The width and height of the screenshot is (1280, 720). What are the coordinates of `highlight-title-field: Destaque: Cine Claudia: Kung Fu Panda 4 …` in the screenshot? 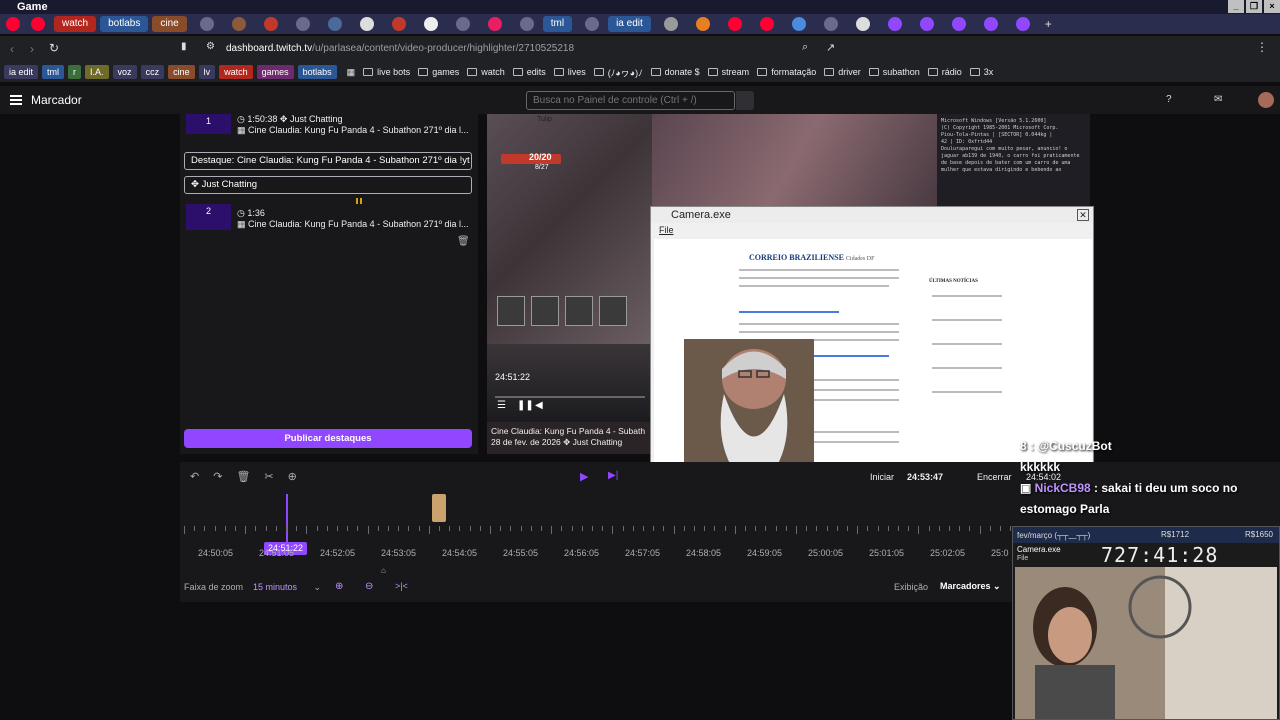 It's located at (328, 161).